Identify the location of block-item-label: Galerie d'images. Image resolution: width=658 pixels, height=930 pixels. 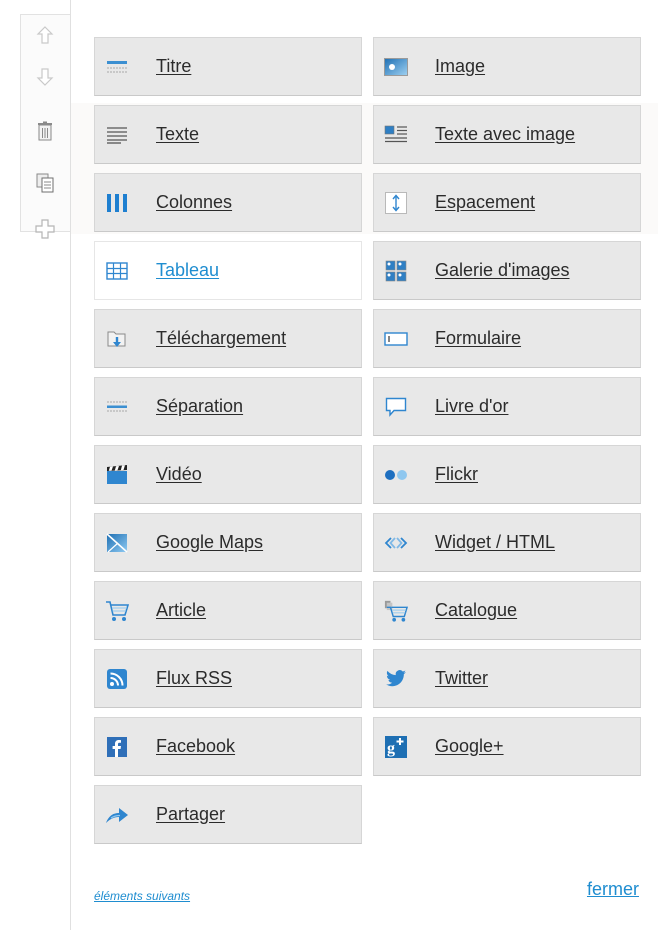
(502, 270).